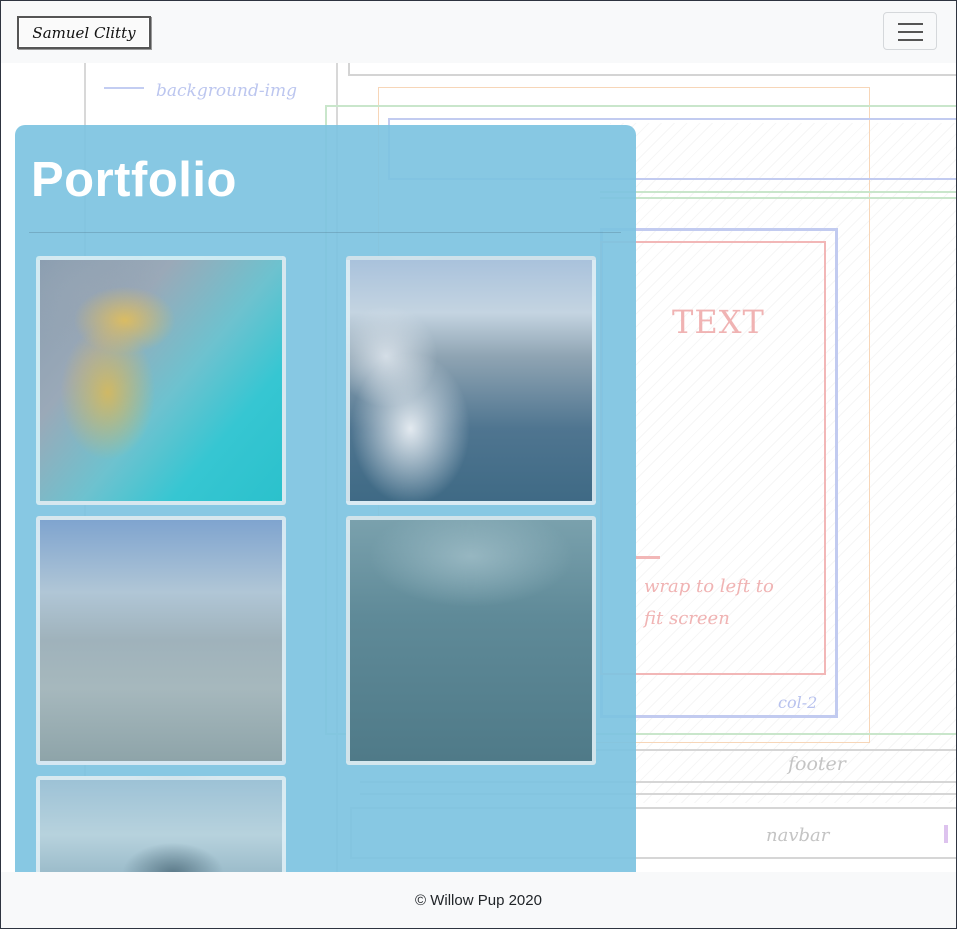  Describe the element at coordinates (648, 557) in the screenshot. I see `sketch-red-dash` at that location.